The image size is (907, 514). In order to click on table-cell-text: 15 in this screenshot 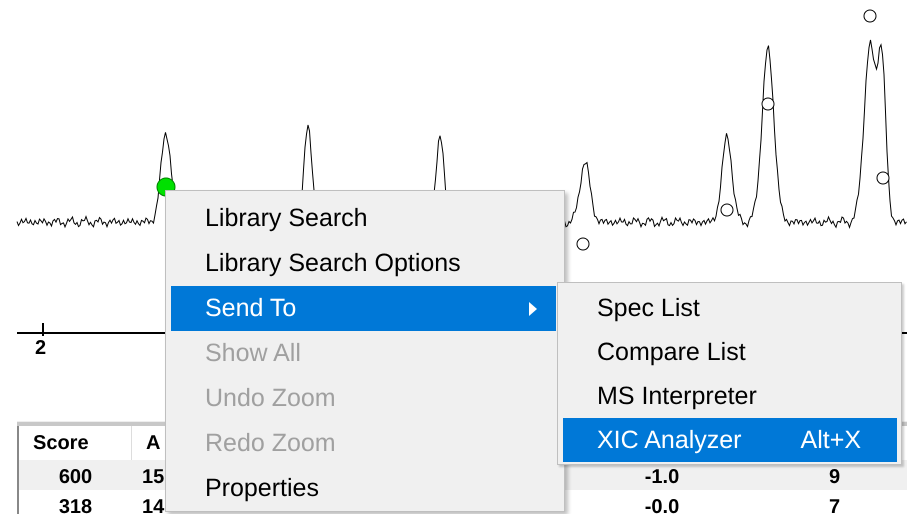, I will do `click(152, 476)`.